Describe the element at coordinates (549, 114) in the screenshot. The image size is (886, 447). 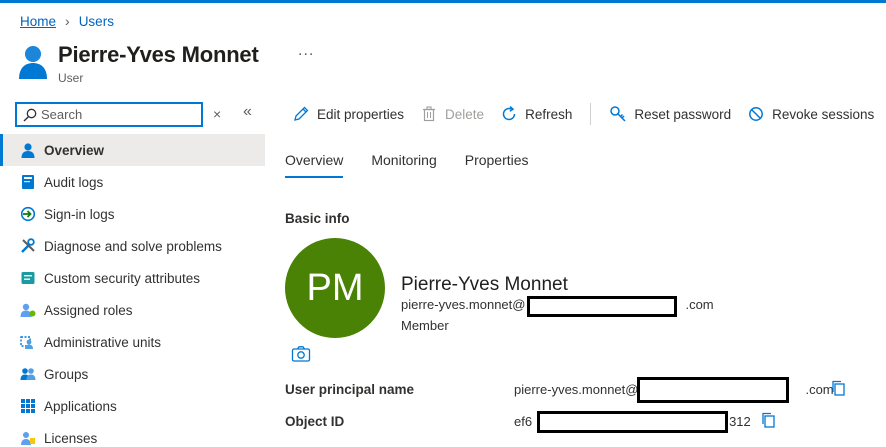
I see `refresh-label: Refresh` at that location.